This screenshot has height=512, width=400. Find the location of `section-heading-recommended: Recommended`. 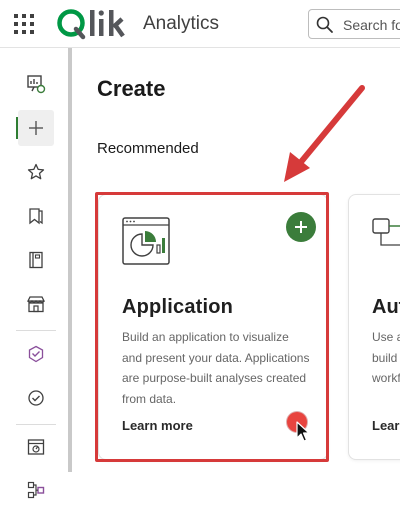

section-heading-recommended: Recommended is located at coordinates (148, 148).